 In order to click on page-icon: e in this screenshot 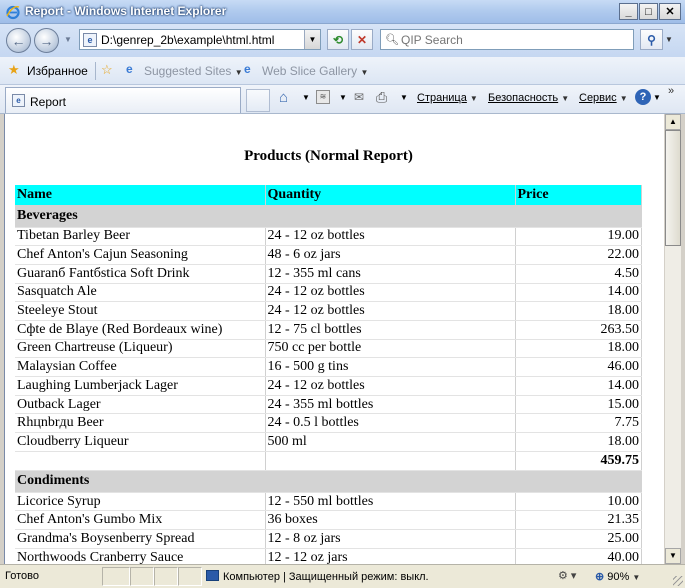, I will do `click(90, 40)`.